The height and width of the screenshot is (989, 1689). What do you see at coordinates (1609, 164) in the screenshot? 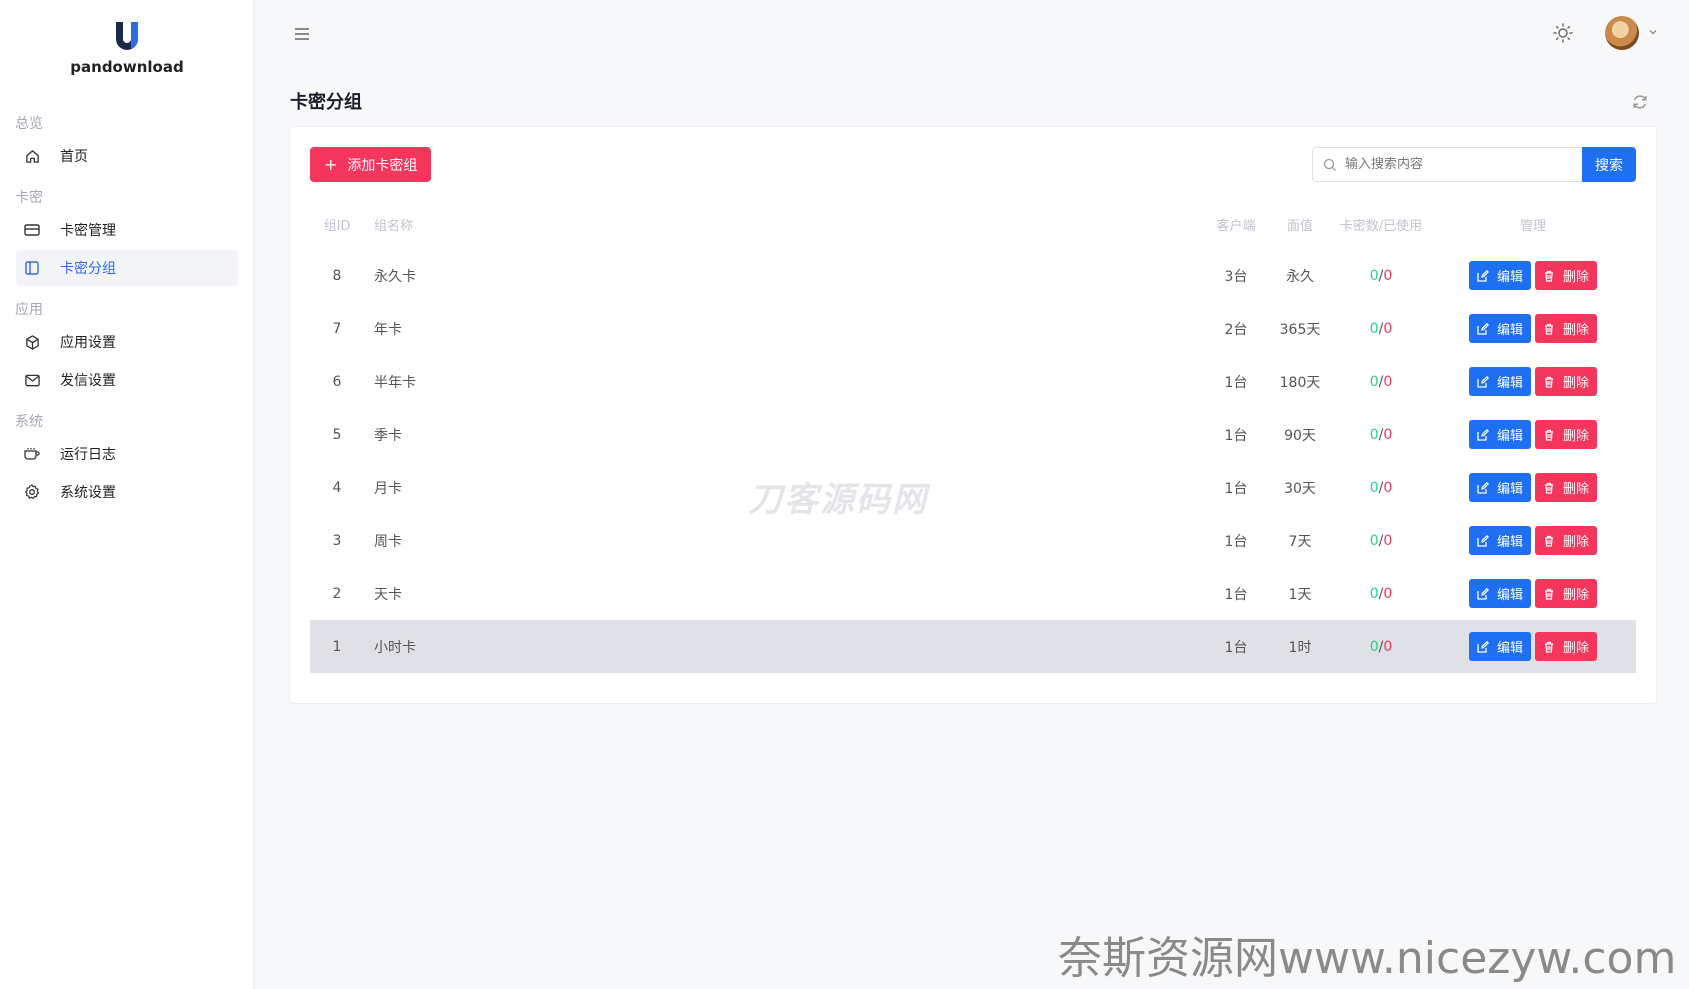
I see `search-button: 搜索` at bounding box center [1609, 164].